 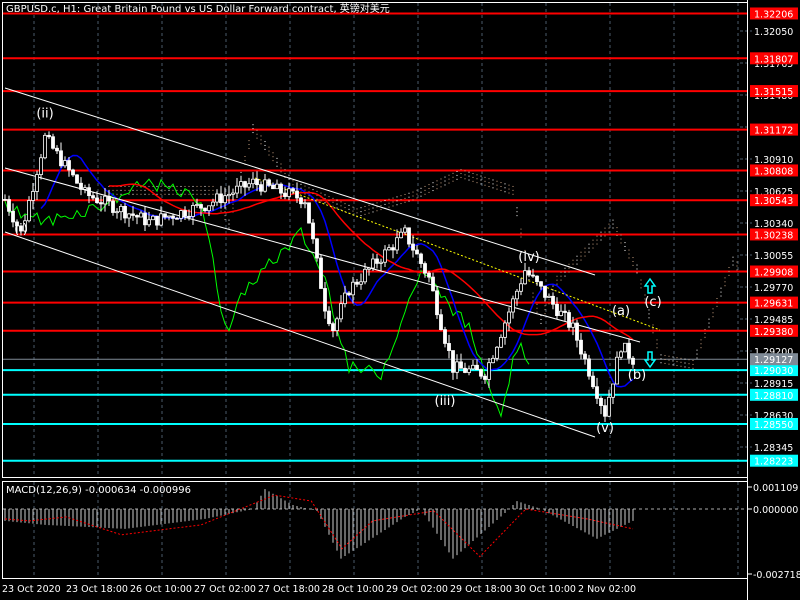 What do you see at coordinates (773, 384) in the screenshot?
I see `price-tick-label: 1.28915` at bounding box center [773, 384].